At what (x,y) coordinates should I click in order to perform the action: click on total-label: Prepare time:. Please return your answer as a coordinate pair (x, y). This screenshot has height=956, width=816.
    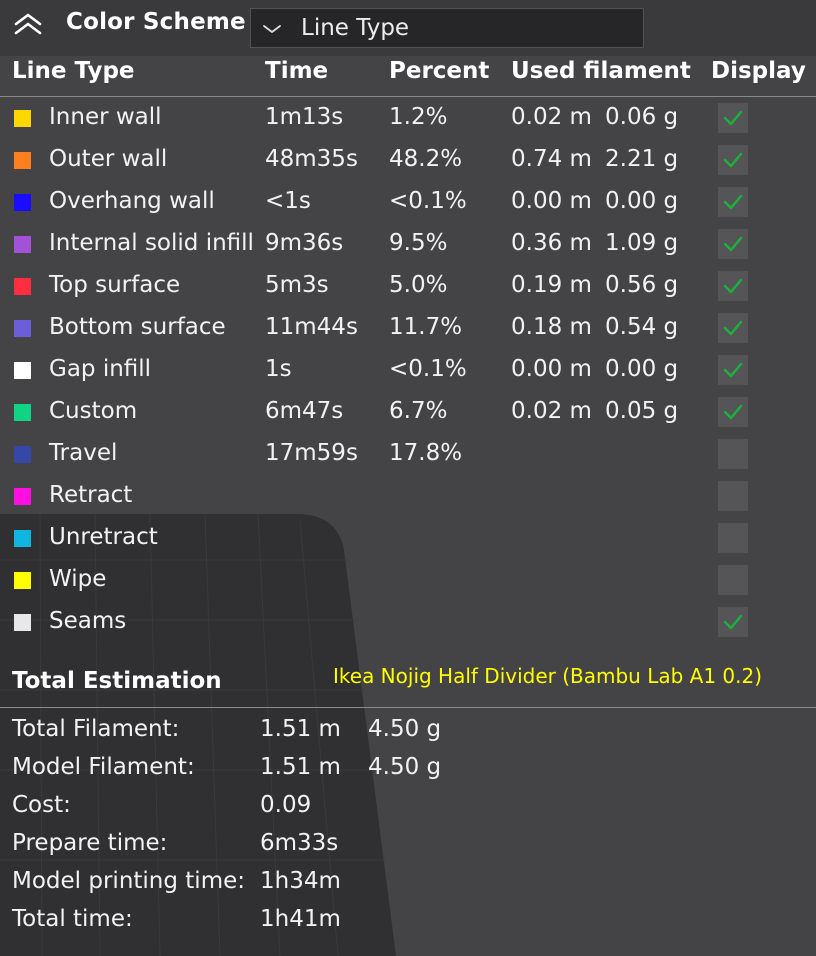
    Looking at the image, I should click on (90, 843).